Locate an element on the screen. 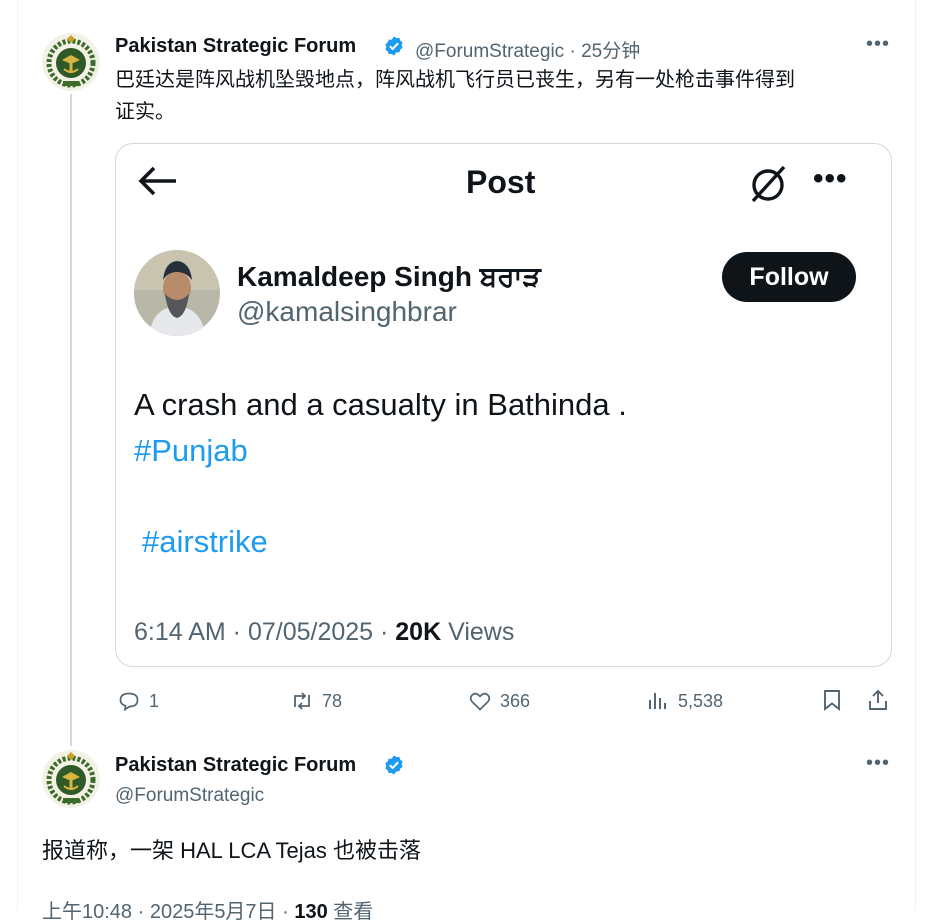 This screenshot has width=946, height=924. post-time: 上午10:48 · 2025年5月7日 · is located at coordinates (168, 912).